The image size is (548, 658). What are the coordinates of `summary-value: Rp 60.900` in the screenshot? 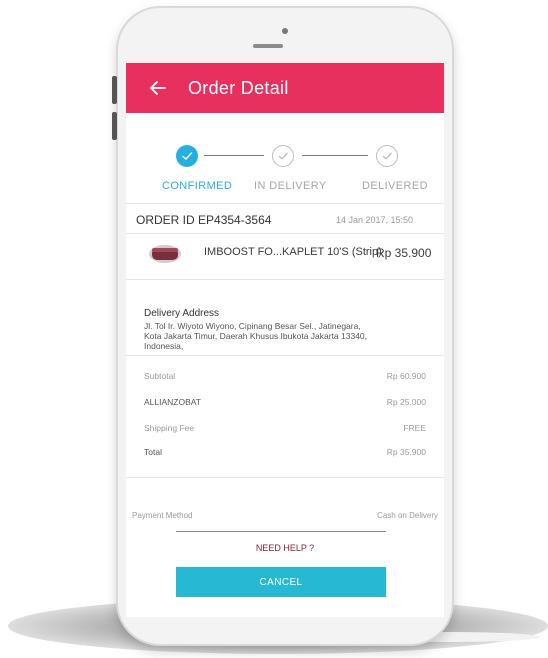 It's located at (406, 376).